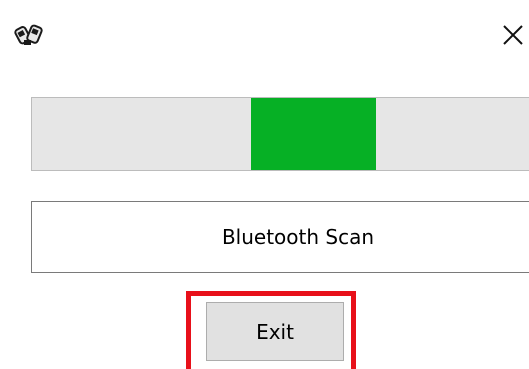 The image size is (529, 369). Describe the element at coordinates (298, 237) in the screenshot. I see `scan-status-label: Bluetooth Scan` at that location.